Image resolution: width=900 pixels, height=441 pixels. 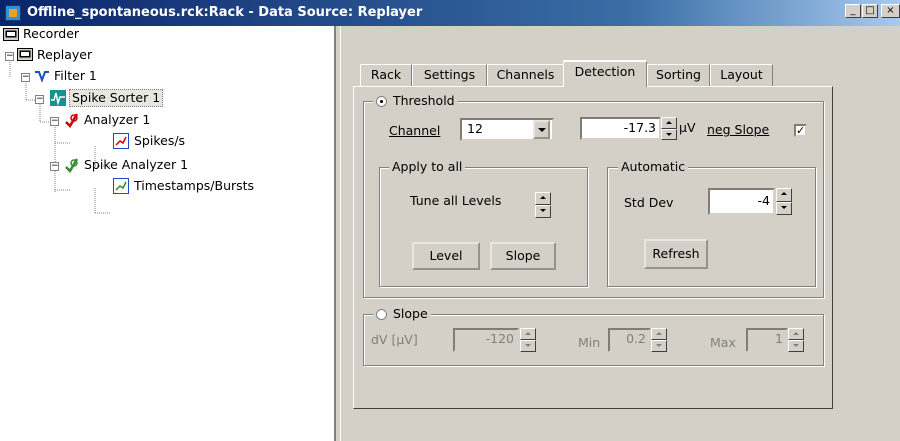 What do you see at coordinates (669, 128) in the screenshot?
I see `threshold-level-spinner` at bounding box center [669, 128].